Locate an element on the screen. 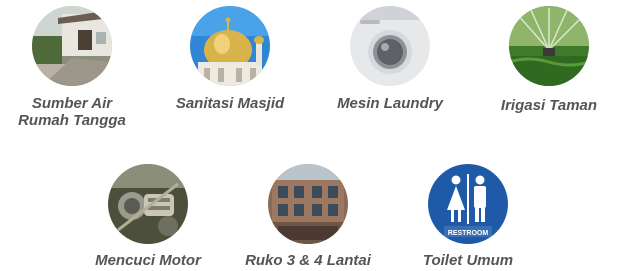 Image resolution: width=617 pixels, height=271 pixels. usage-label-mosque: Sanitasi Masjid is located at coordinates (230, 103).